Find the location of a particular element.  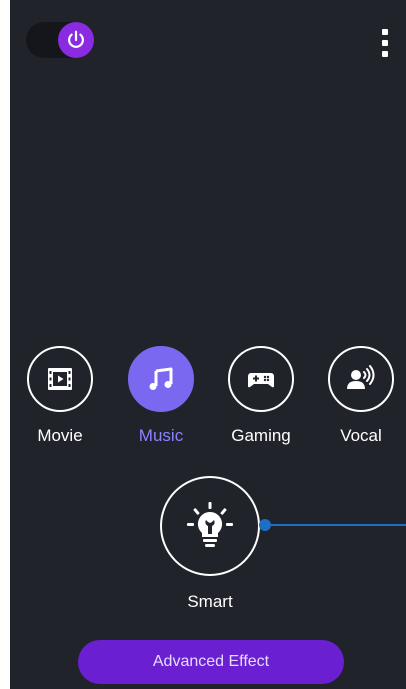

power-icon is located at coordinates (76, 39).